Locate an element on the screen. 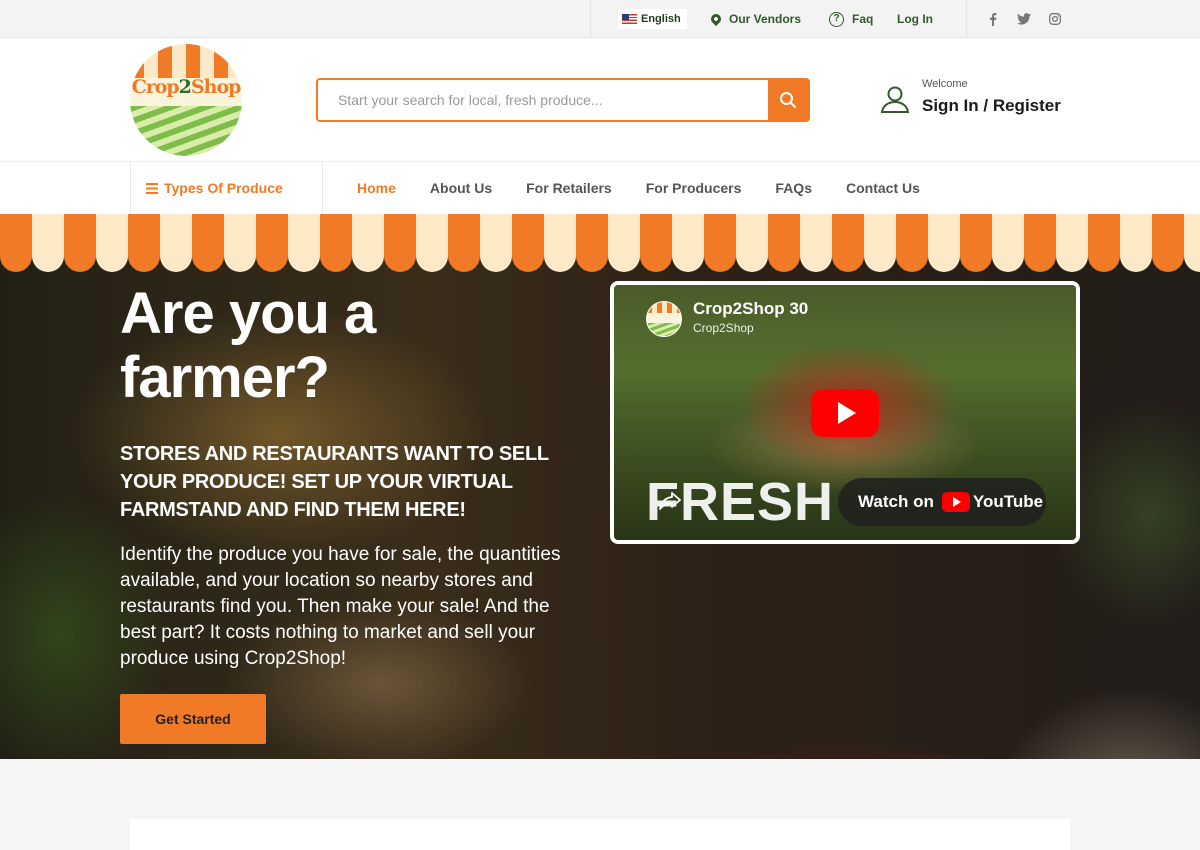 Image resolution: width=1200 pixels, height=850 pixels. logo-fields is located at coordinates (186, 131).